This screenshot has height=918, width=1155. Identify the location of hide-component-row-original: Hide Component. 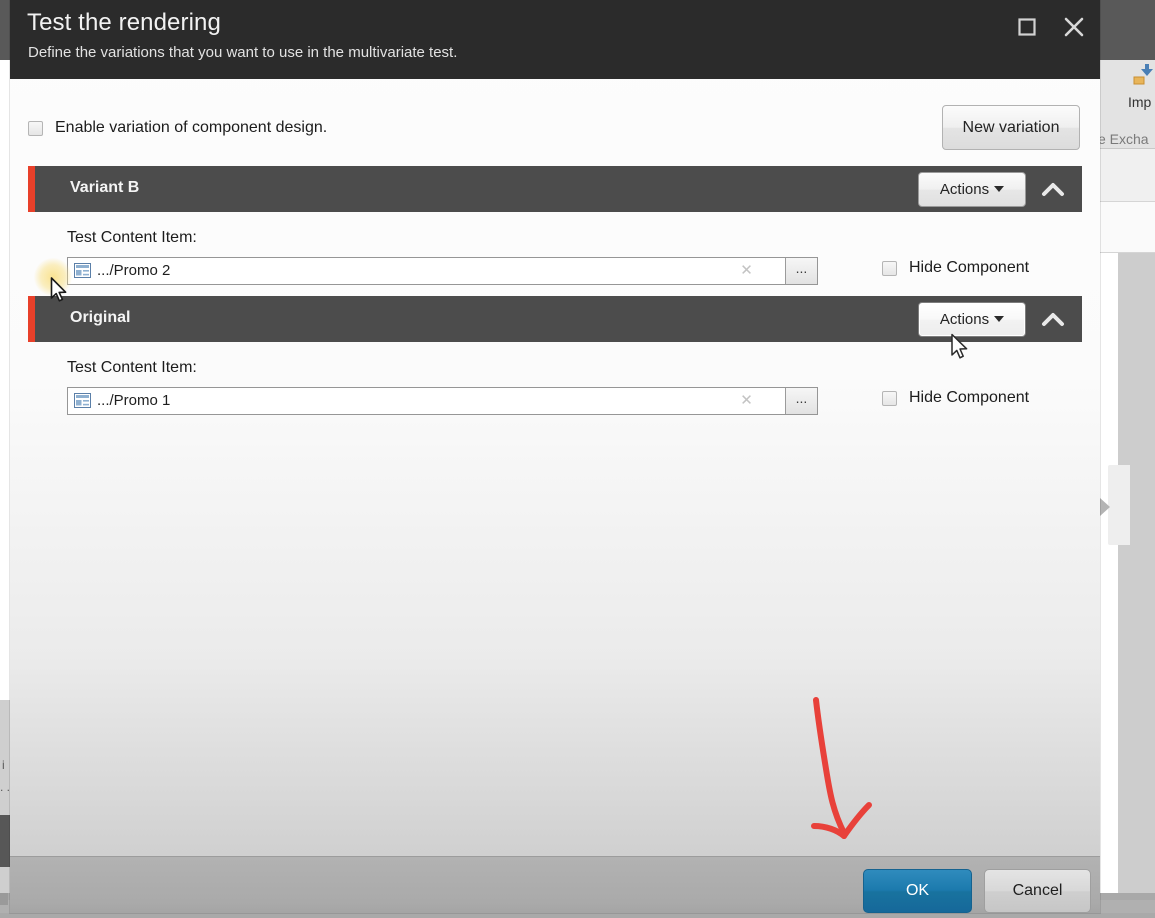
(955, 398).